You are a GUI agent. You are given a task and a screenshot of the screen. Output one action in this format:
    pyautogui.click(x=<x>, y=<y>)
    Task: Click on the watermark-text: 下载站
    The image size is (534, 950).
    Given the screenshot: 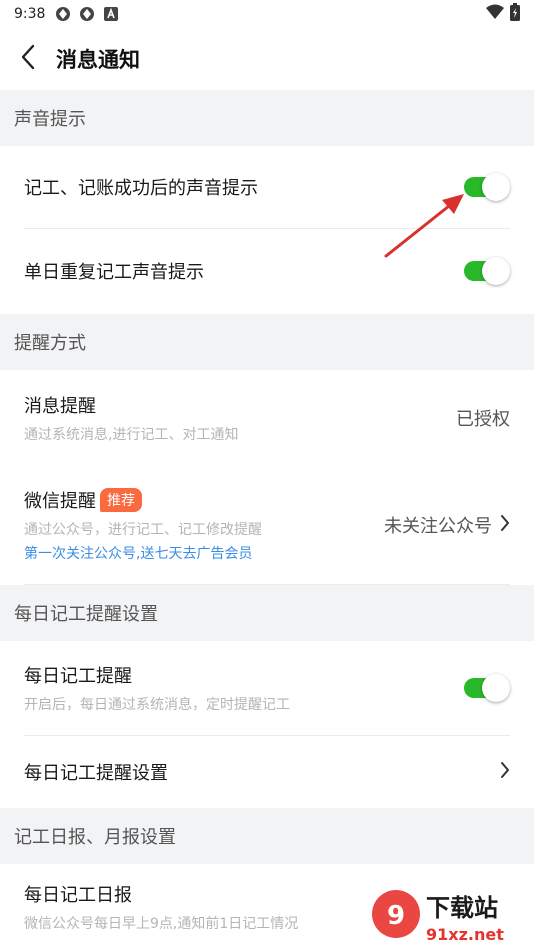 What is the action you would take?
    pyautogui.click(x=462, y=908)
    